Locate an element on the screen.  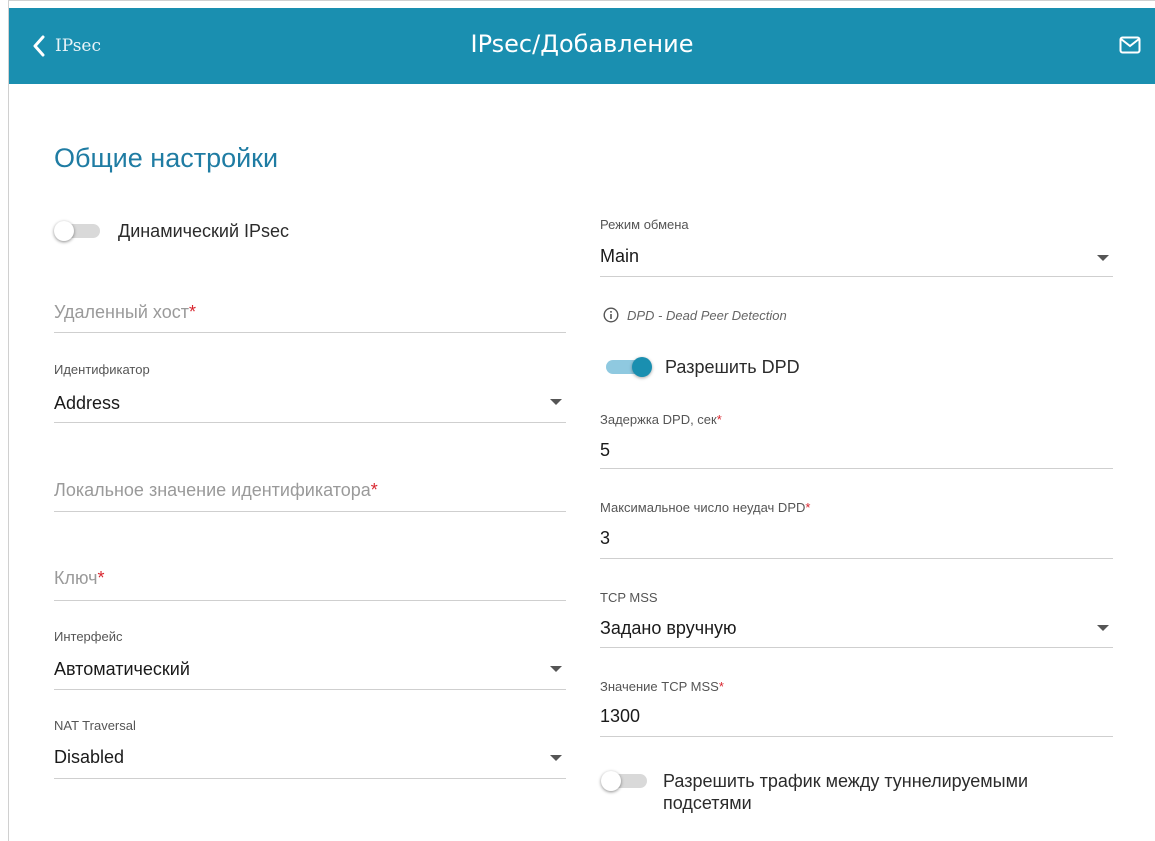
identifier-value: Address is located at coordinates (87, 403).